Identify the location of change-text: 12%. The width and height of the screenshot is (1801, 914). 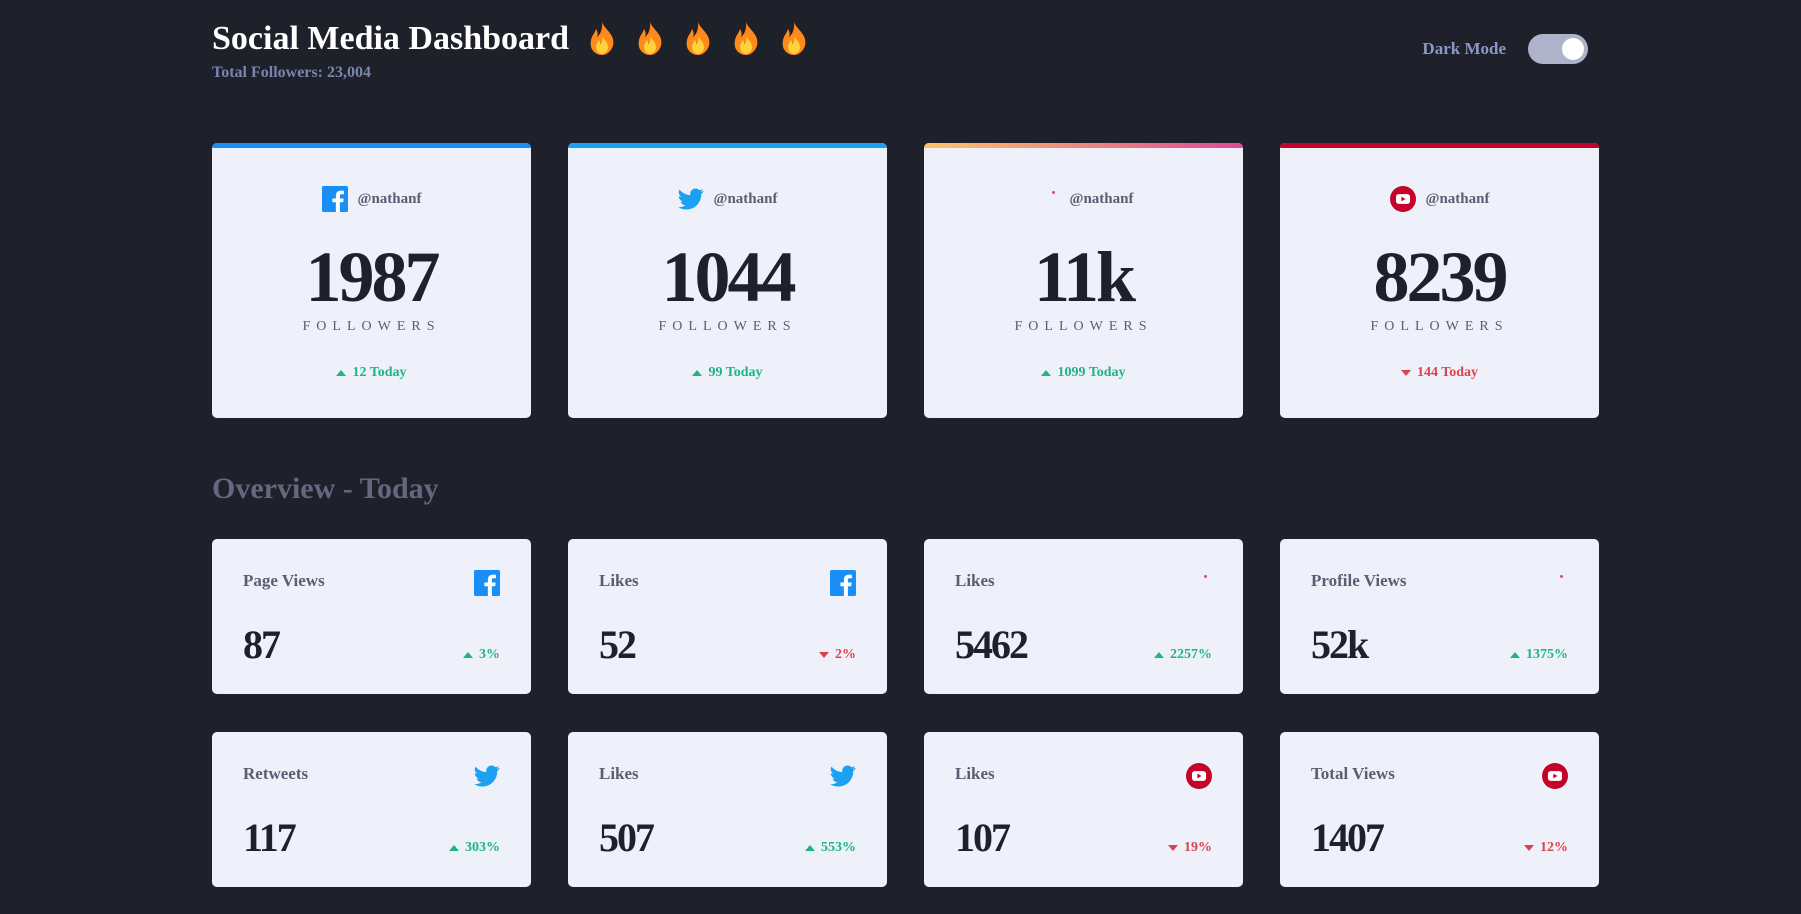
(1554, 847).